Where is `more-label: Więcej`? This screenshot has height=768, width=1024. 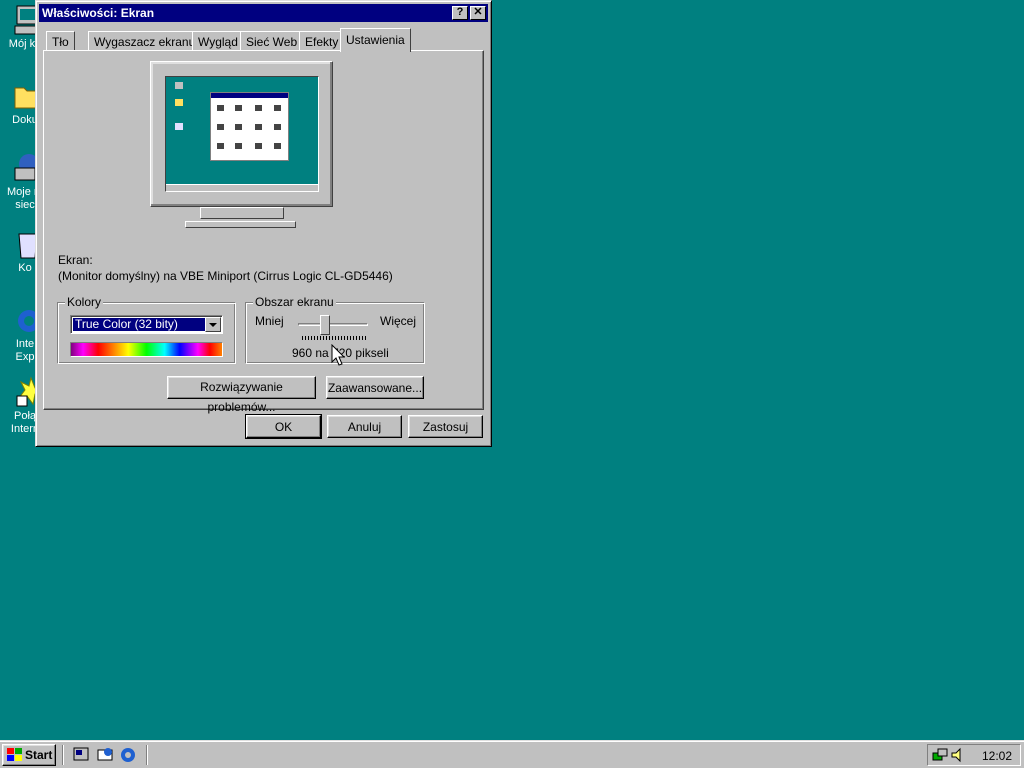 more-label: Więcej is located at coordinates (398, 321).